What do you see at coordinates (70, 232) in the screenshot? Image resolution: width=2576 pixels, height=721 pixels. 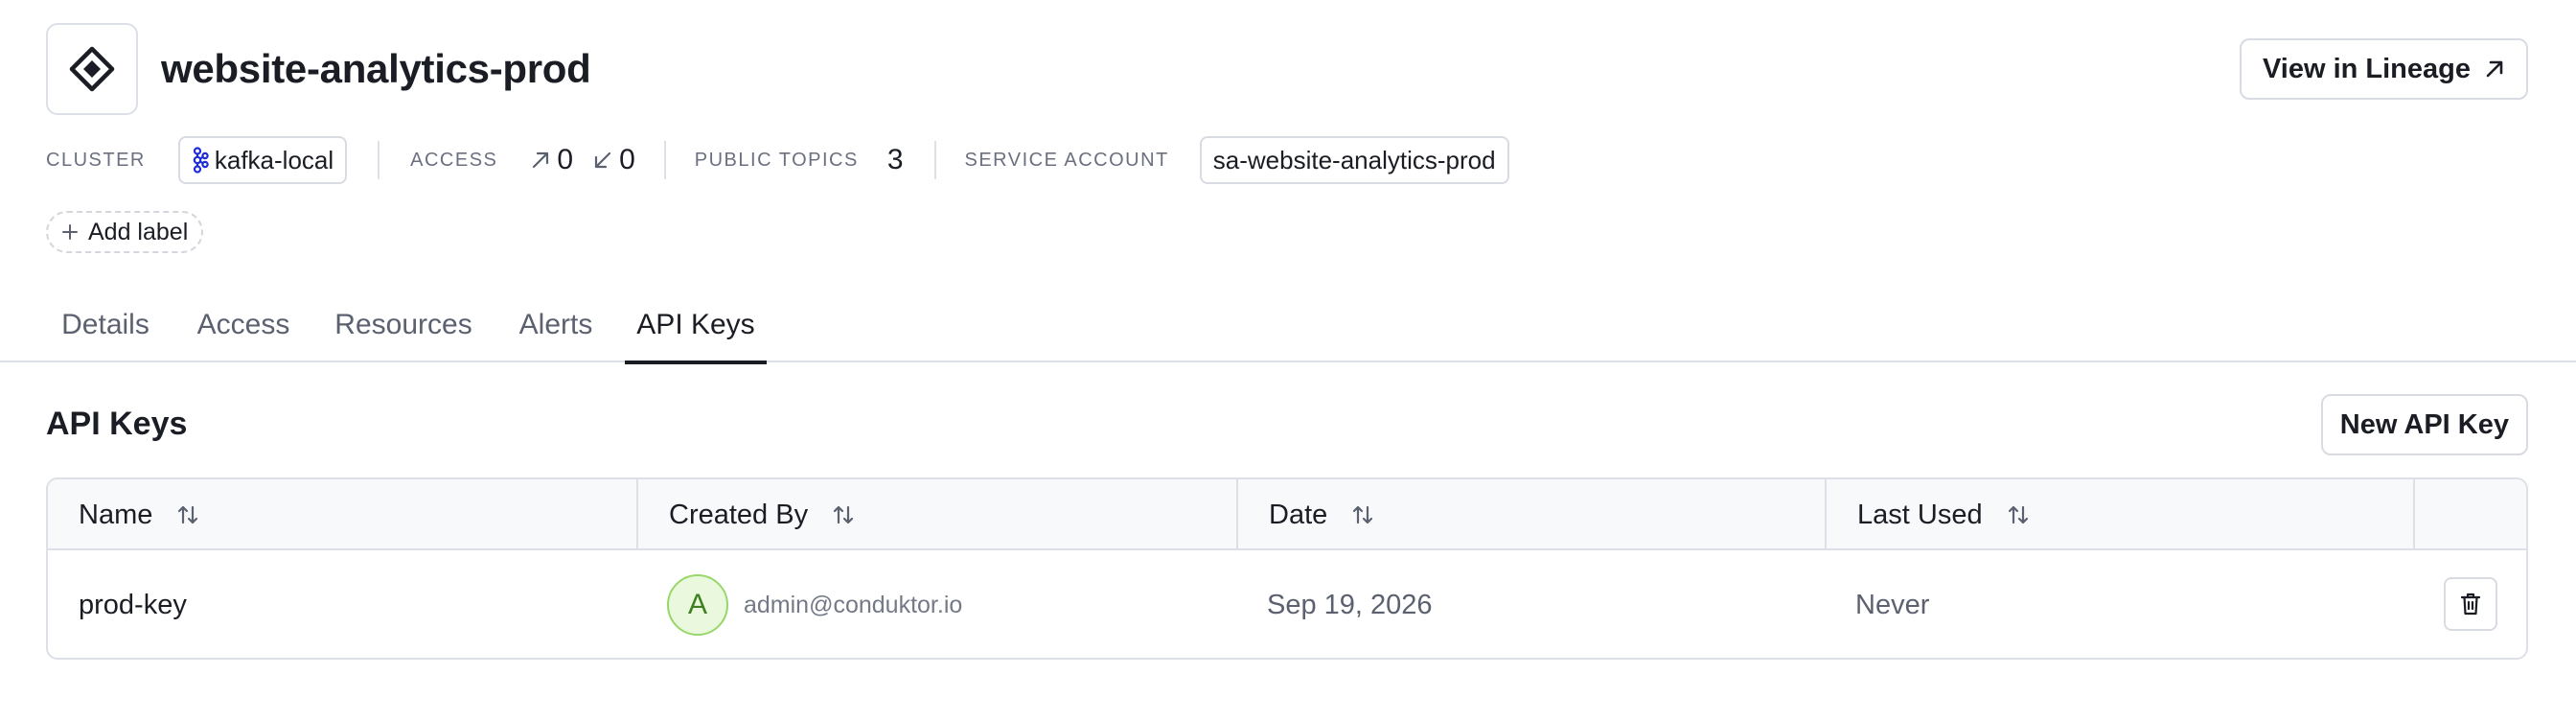 I see `plus-icon` at bounding box center [70, 232].